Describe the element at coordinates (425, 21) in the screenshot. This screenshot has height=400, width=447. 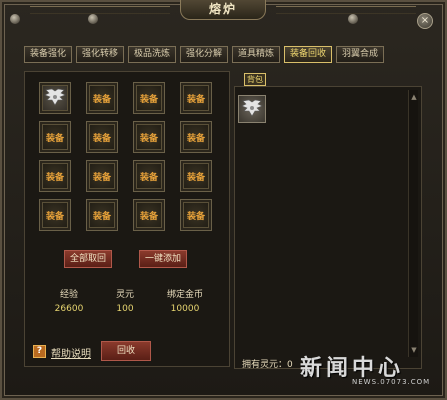
I see `close-button: ×` at that location.